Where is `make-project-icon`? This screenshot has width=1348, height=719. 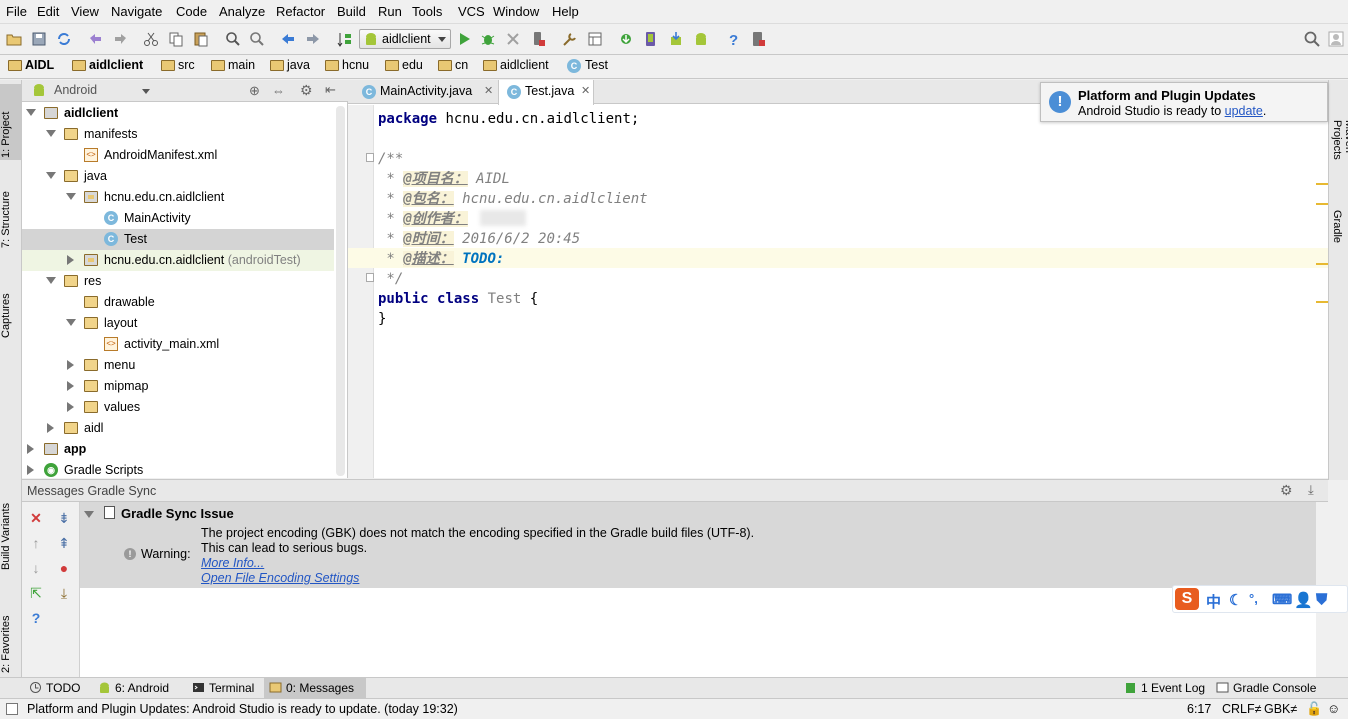
make-project-icon is located at coordinates (345, 39).